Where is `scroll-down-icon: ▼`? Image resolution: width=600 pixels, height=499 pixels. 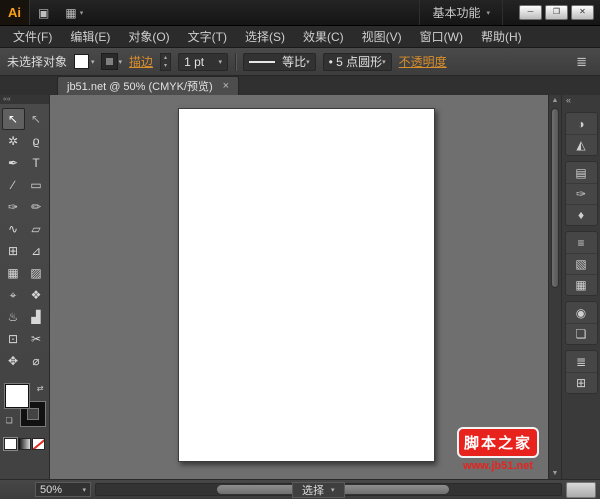
scroll-down-icon: ▼ is located at coordinates (555, 473).